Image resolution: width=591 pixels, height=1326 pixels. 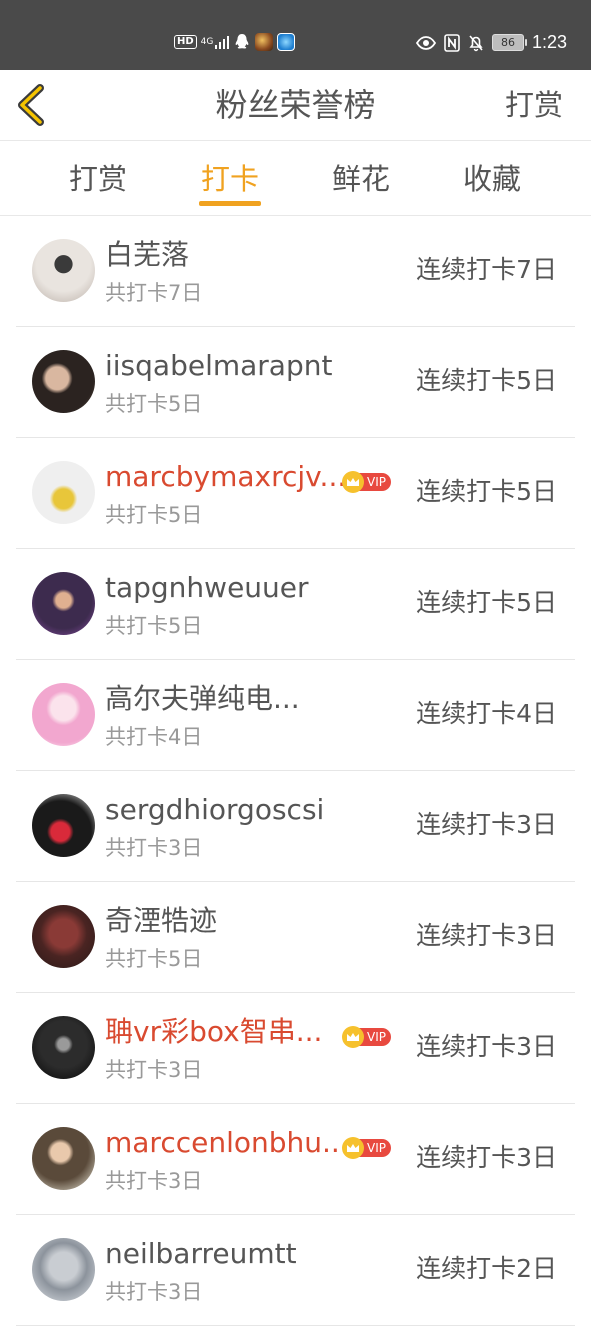 I want to click on tab-label: 鲜花, so click(x=360, y=179).